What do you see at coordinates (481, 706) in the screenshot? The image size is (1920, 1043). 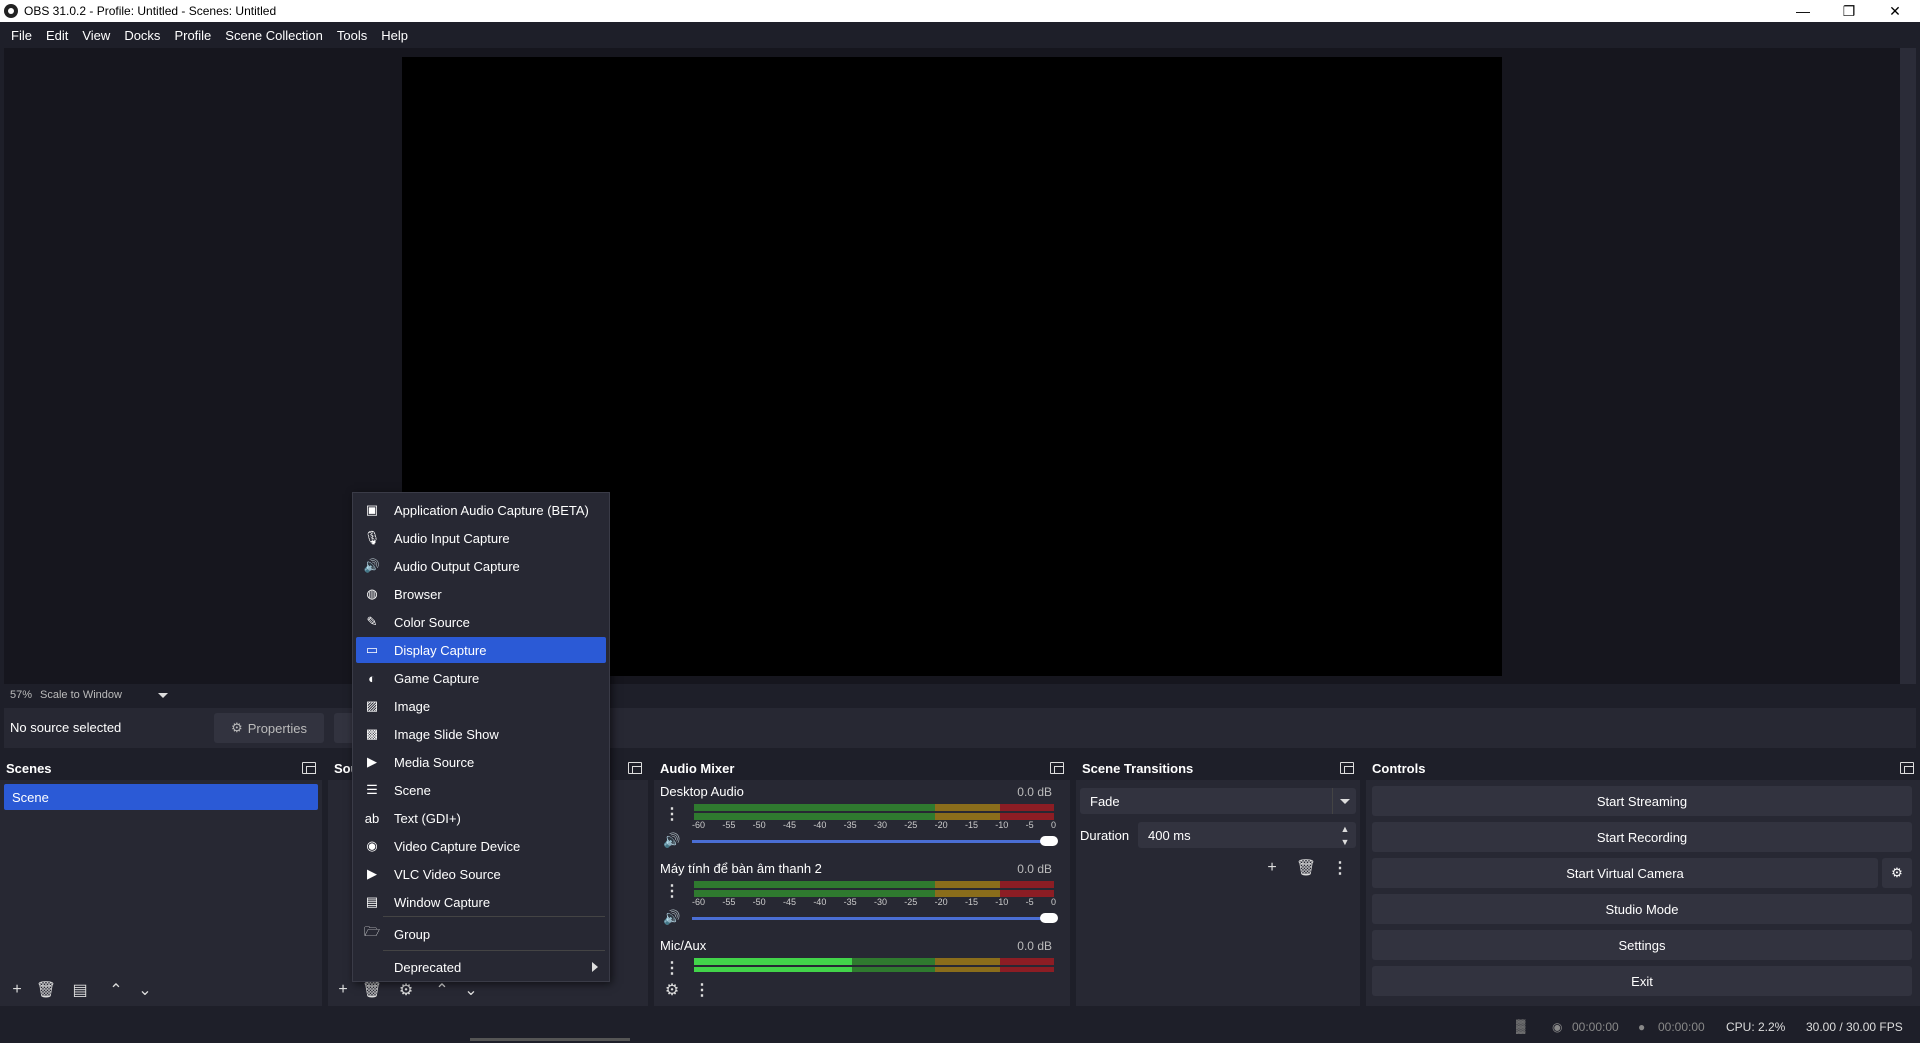 I see `menu-item-image: ▨ Image` at bounding box center [481, 706].